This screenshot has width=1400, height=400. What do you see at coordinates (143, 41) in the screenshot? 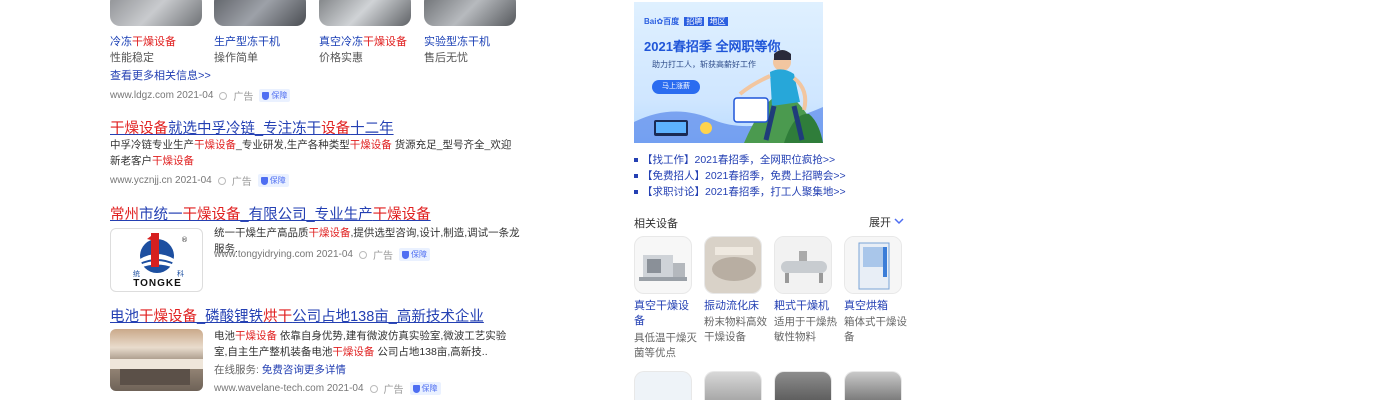
I see `card-label-1: 冷冻干燥设备` at bounding box center [143, 41].